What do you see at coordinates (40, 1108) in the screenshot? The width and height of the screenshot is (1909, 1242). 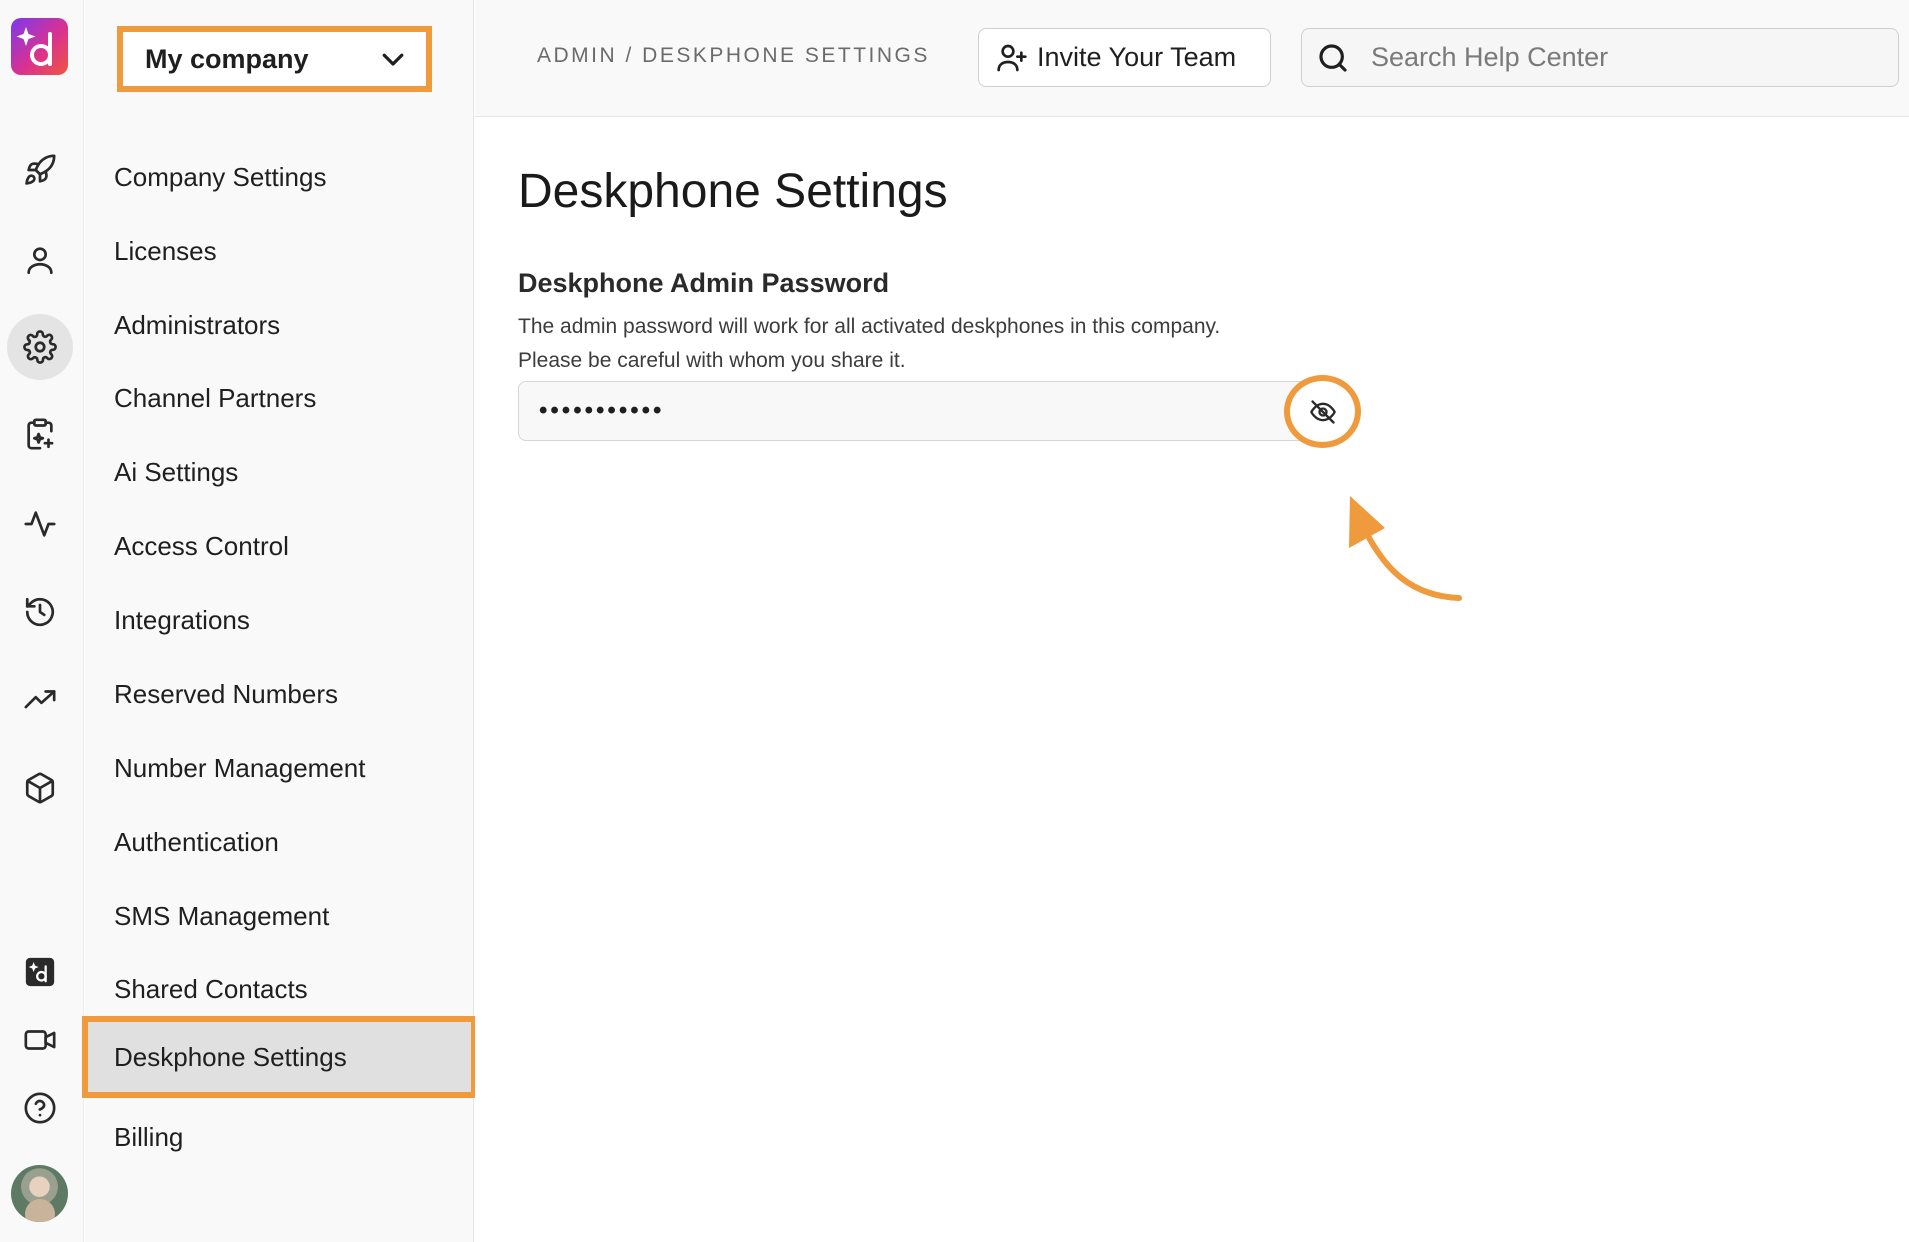 I see `help-icon` at bounding box center [40, 1108].